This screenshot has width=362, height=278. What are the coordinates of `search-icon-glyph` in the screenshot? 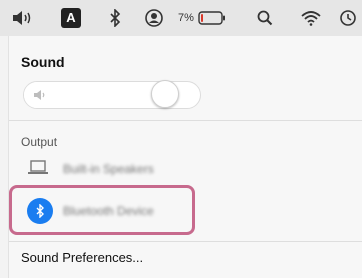 It's located at (265, 18).